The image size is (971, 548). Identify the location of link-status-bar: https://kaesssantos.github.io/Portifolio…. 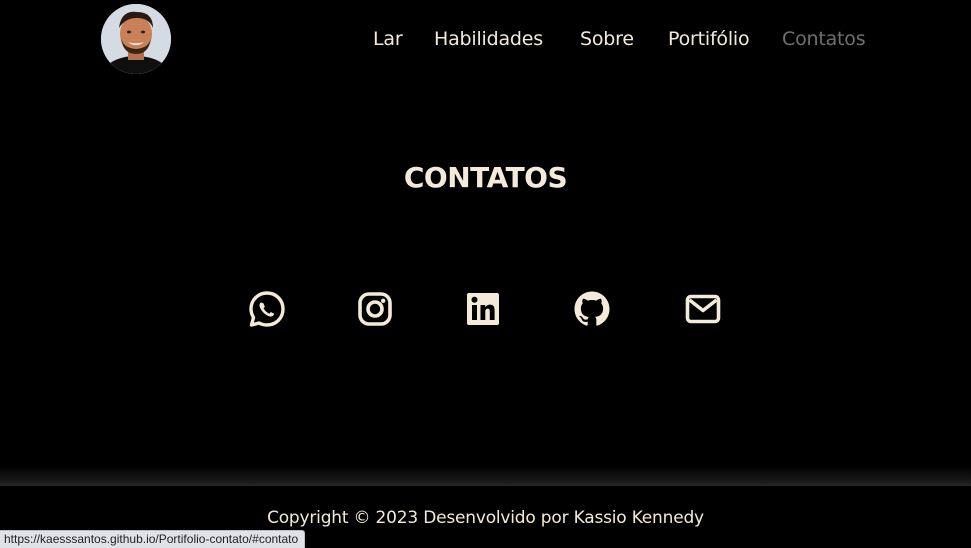
(153, 539).